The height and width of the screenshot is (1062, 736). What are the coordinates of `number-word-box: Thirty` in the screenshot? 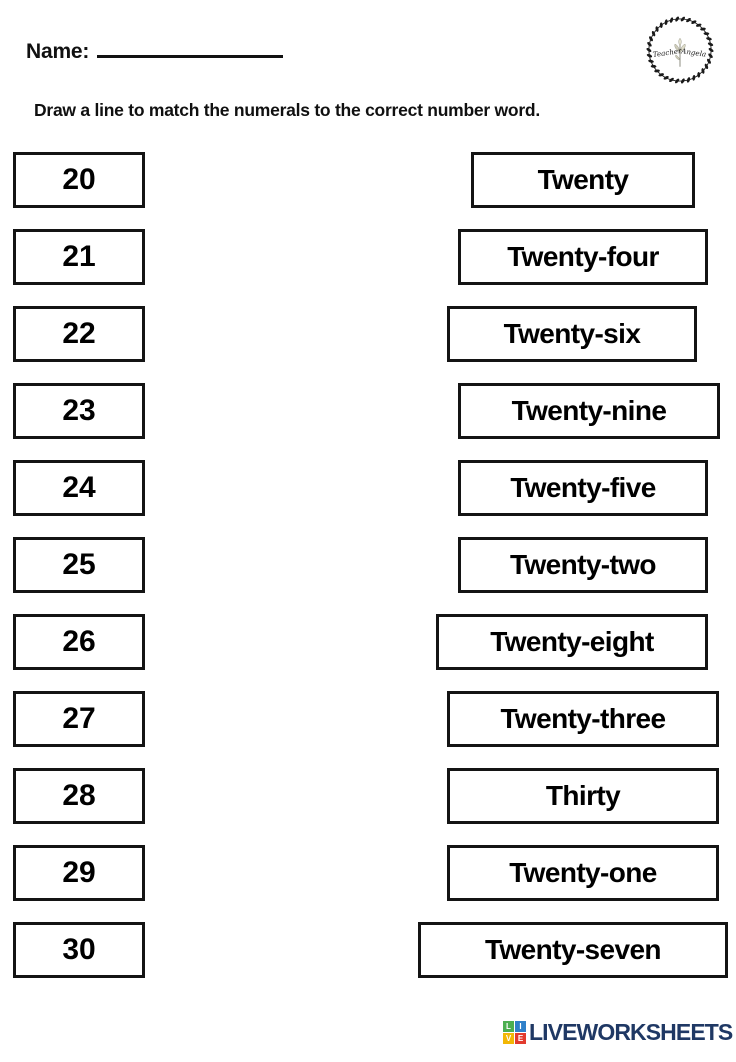 It's located at (583, 796).